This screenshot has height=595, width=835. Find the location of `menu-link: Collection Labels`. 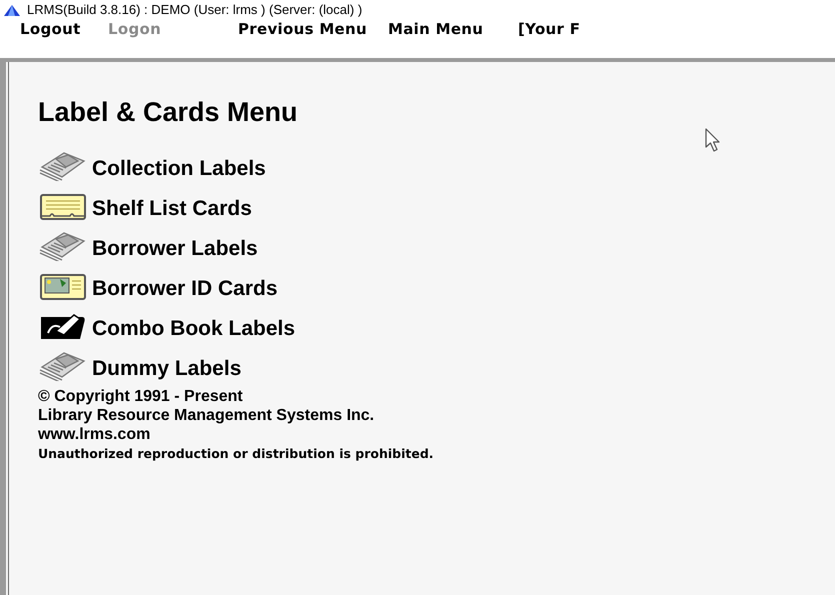

menu-link: Collection Labels is located at coordinates (179, 168).